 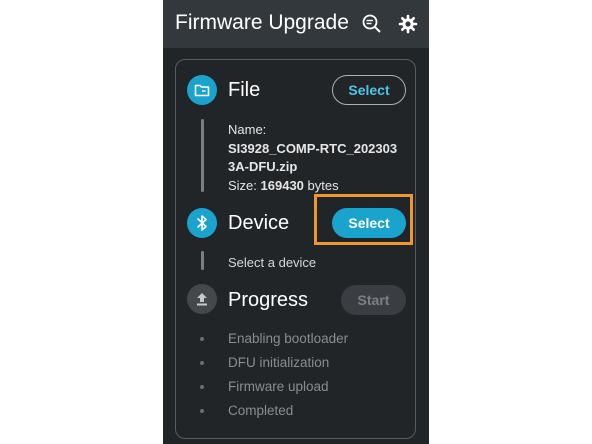 I want to click on highlight-box, so click(x=363, y=219).